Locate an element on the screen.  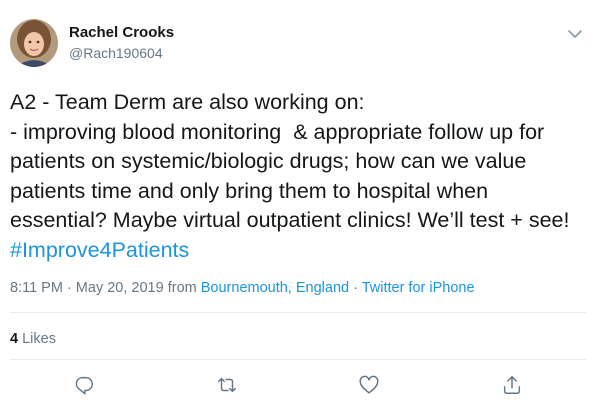
from-label: from is located at coordinates (182, 288).